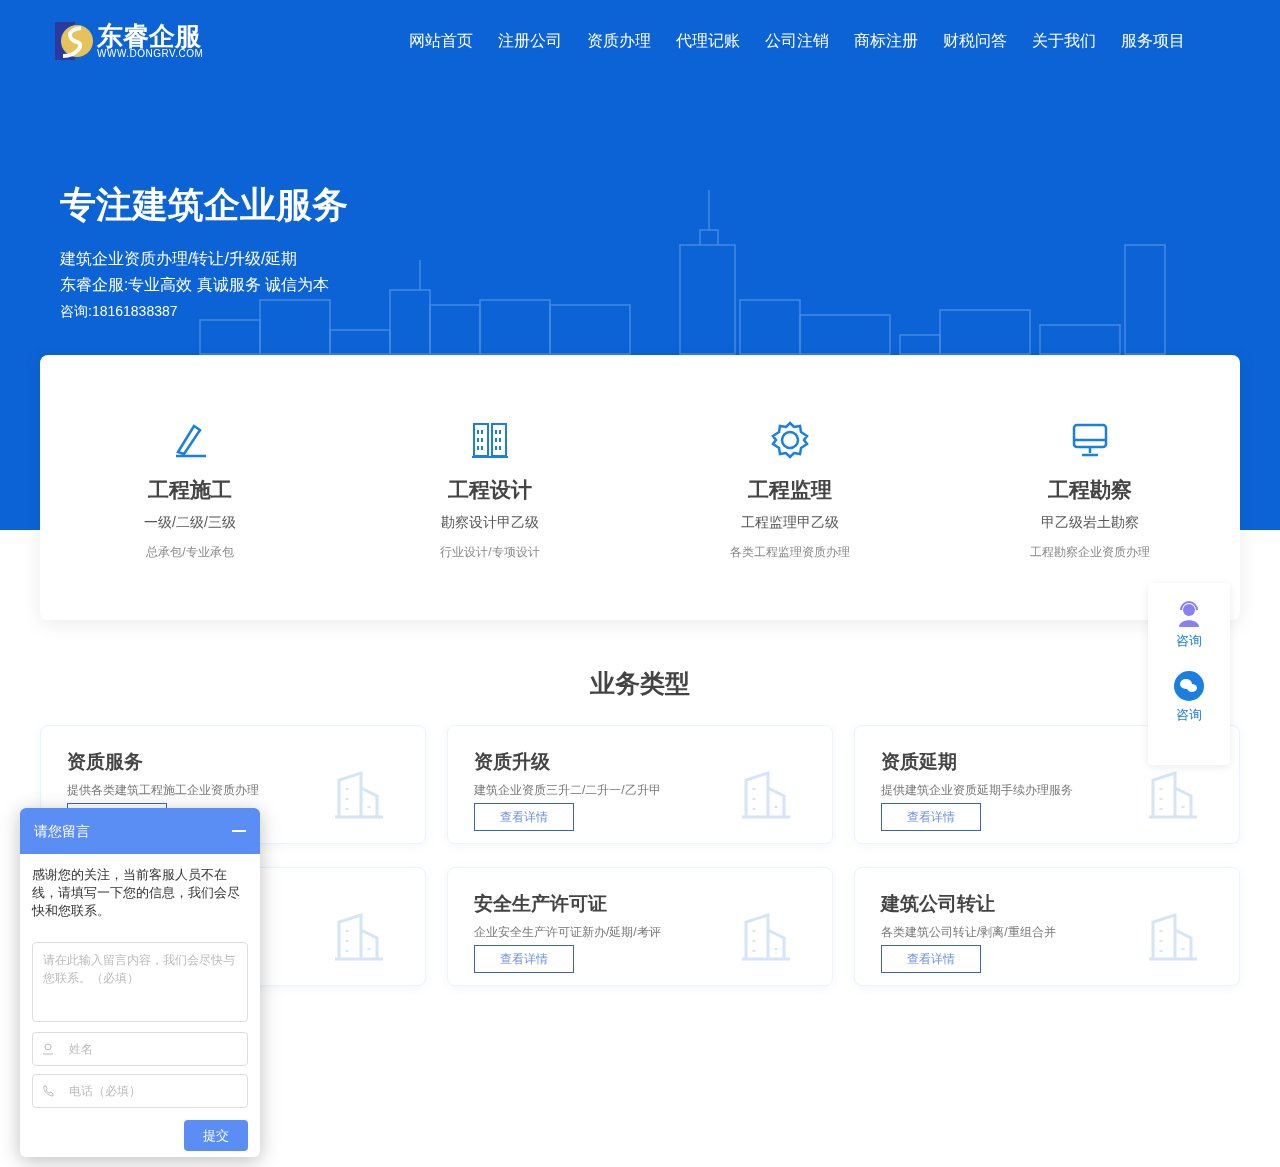  I want to click on feature-note: 总承包/专业承包, so click(190, 552).